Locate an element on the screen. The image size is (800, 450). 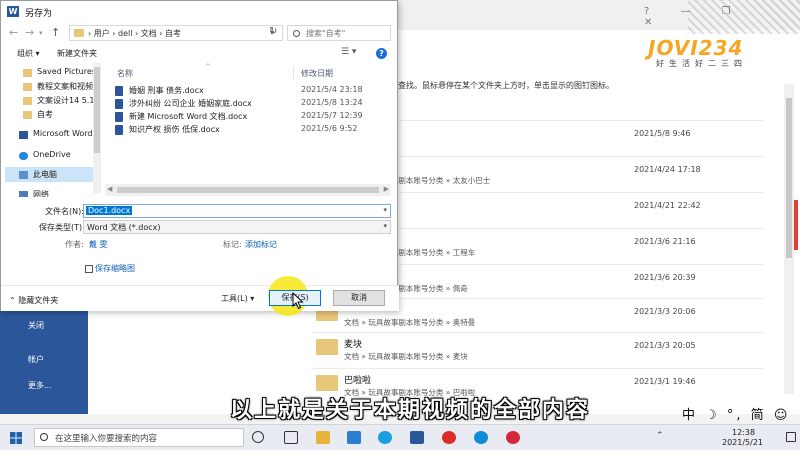
nav-item-microsoft-word: Microsoft Word is located at coordinates (59, 135).